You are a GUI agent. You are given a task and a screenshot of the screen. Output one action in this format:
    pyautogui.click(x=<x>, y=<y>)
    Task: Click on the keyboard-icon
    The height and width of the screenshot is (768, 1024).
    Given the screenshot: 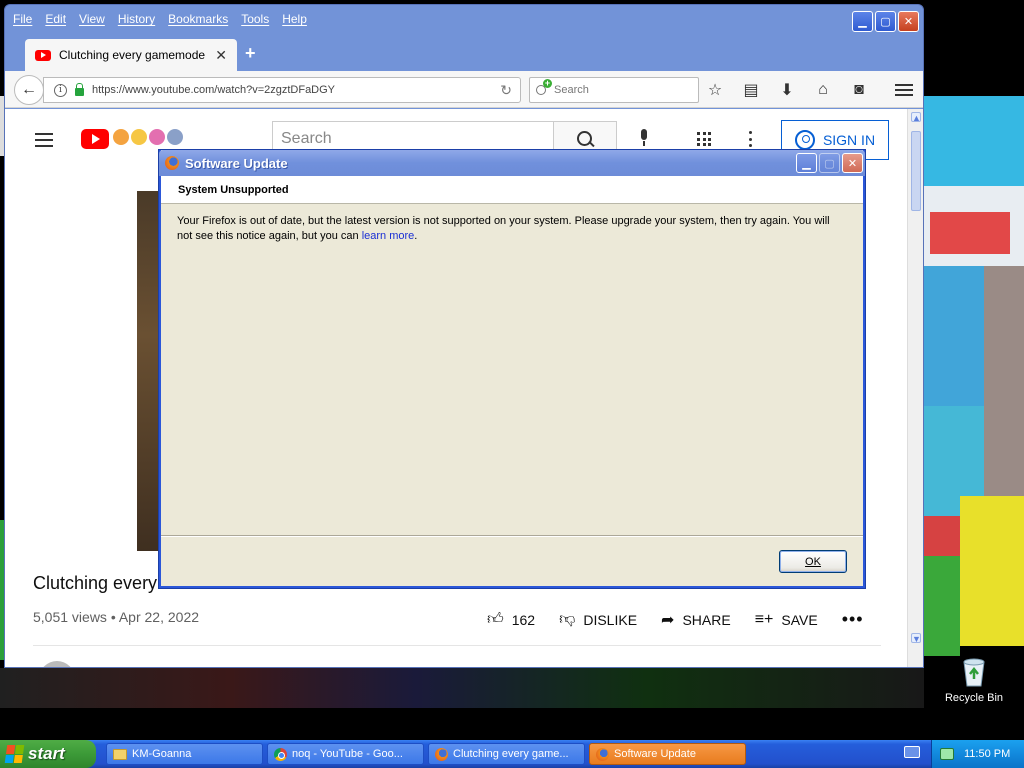 What is the action you would take?
    pyautogui.click(x=912, y=752)
    